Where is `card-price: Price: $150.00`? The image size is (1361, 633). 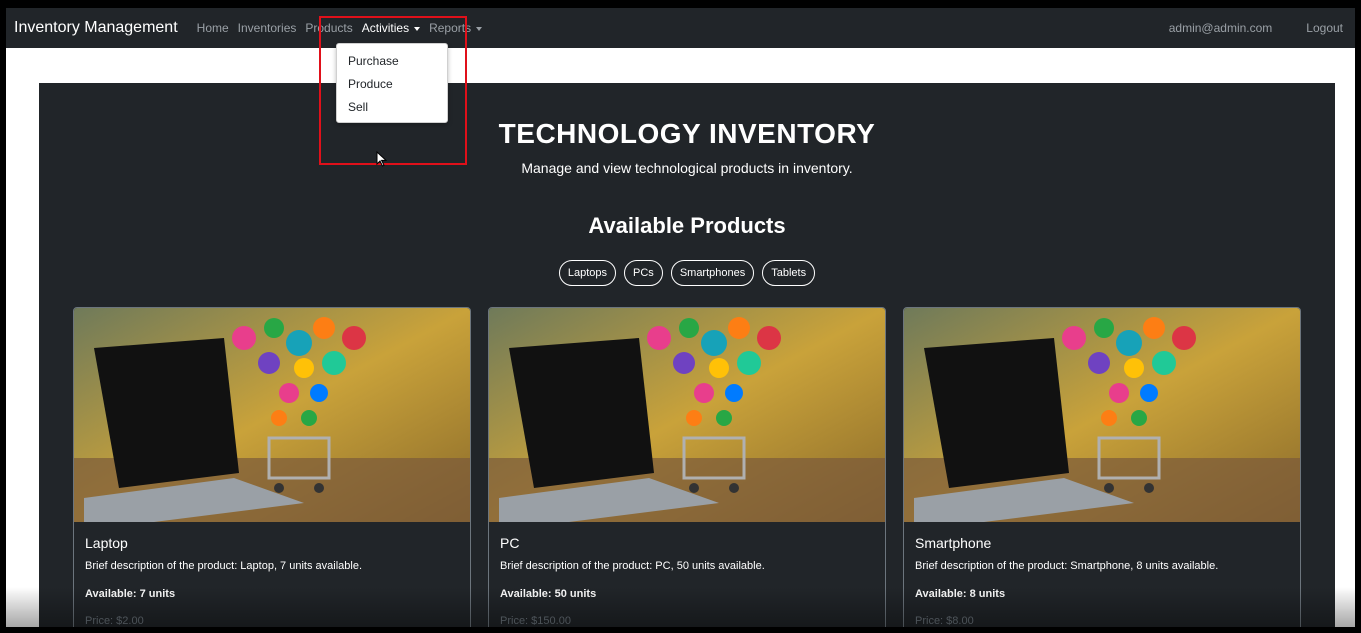 card-price: Price: $150.00 is located at coordinates (535, 621).